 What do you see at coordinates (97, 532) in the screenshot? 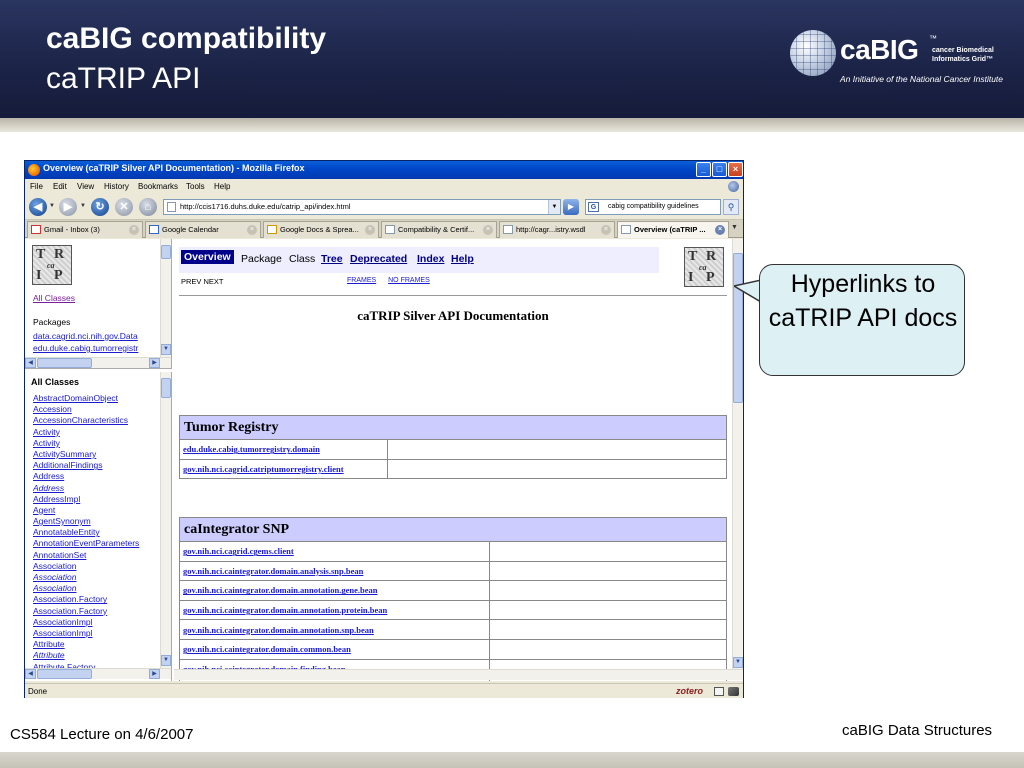
I see `class-link: AnnotatableEntity` at bounding box center [97, 532].